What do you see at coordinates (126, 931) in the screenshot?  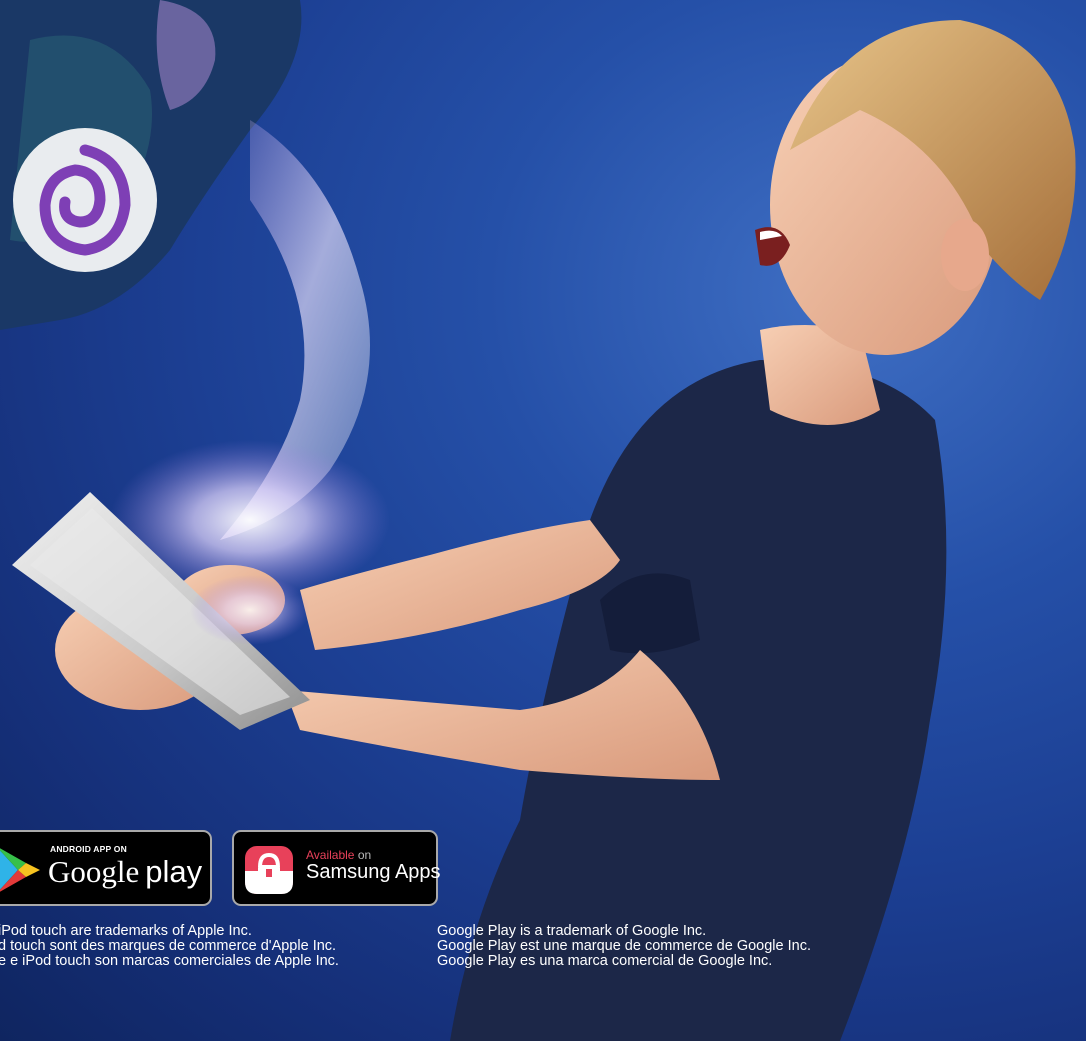 I see `legal-line: iPod touch are trademarks of Apple Inc.` at bounding box center [126, 931].